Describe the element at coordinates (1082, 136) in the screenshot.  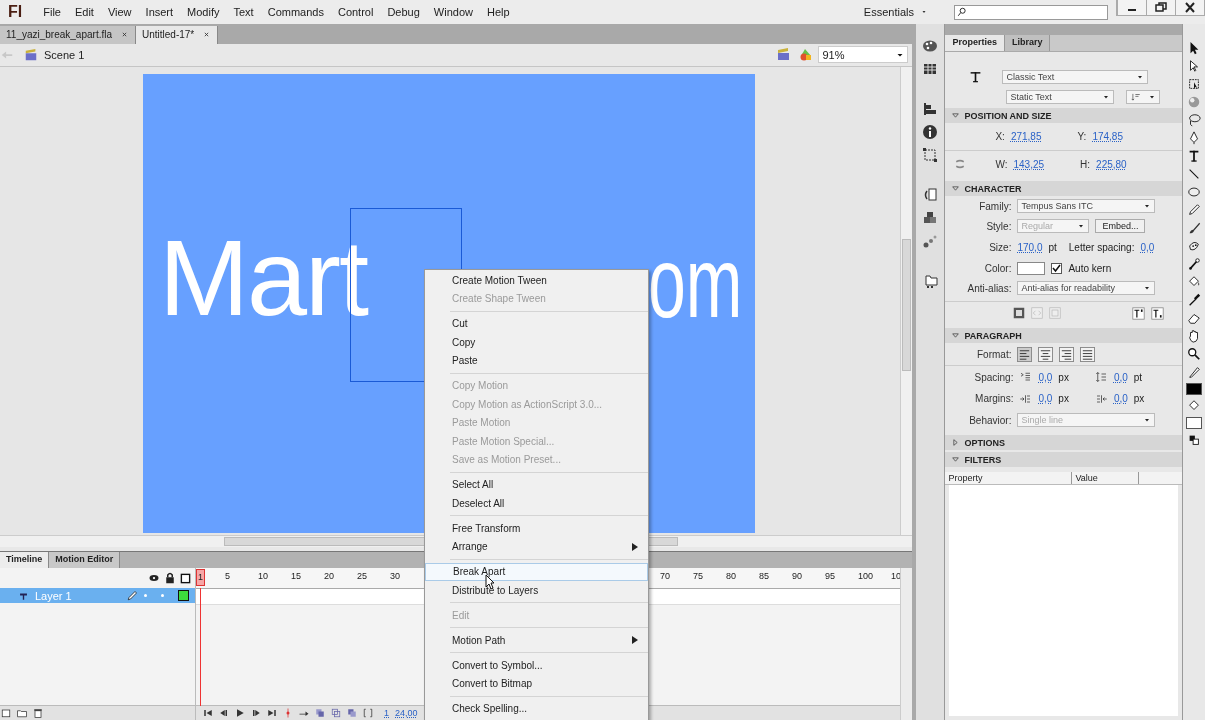
I see `field-label: Y:` at that location.